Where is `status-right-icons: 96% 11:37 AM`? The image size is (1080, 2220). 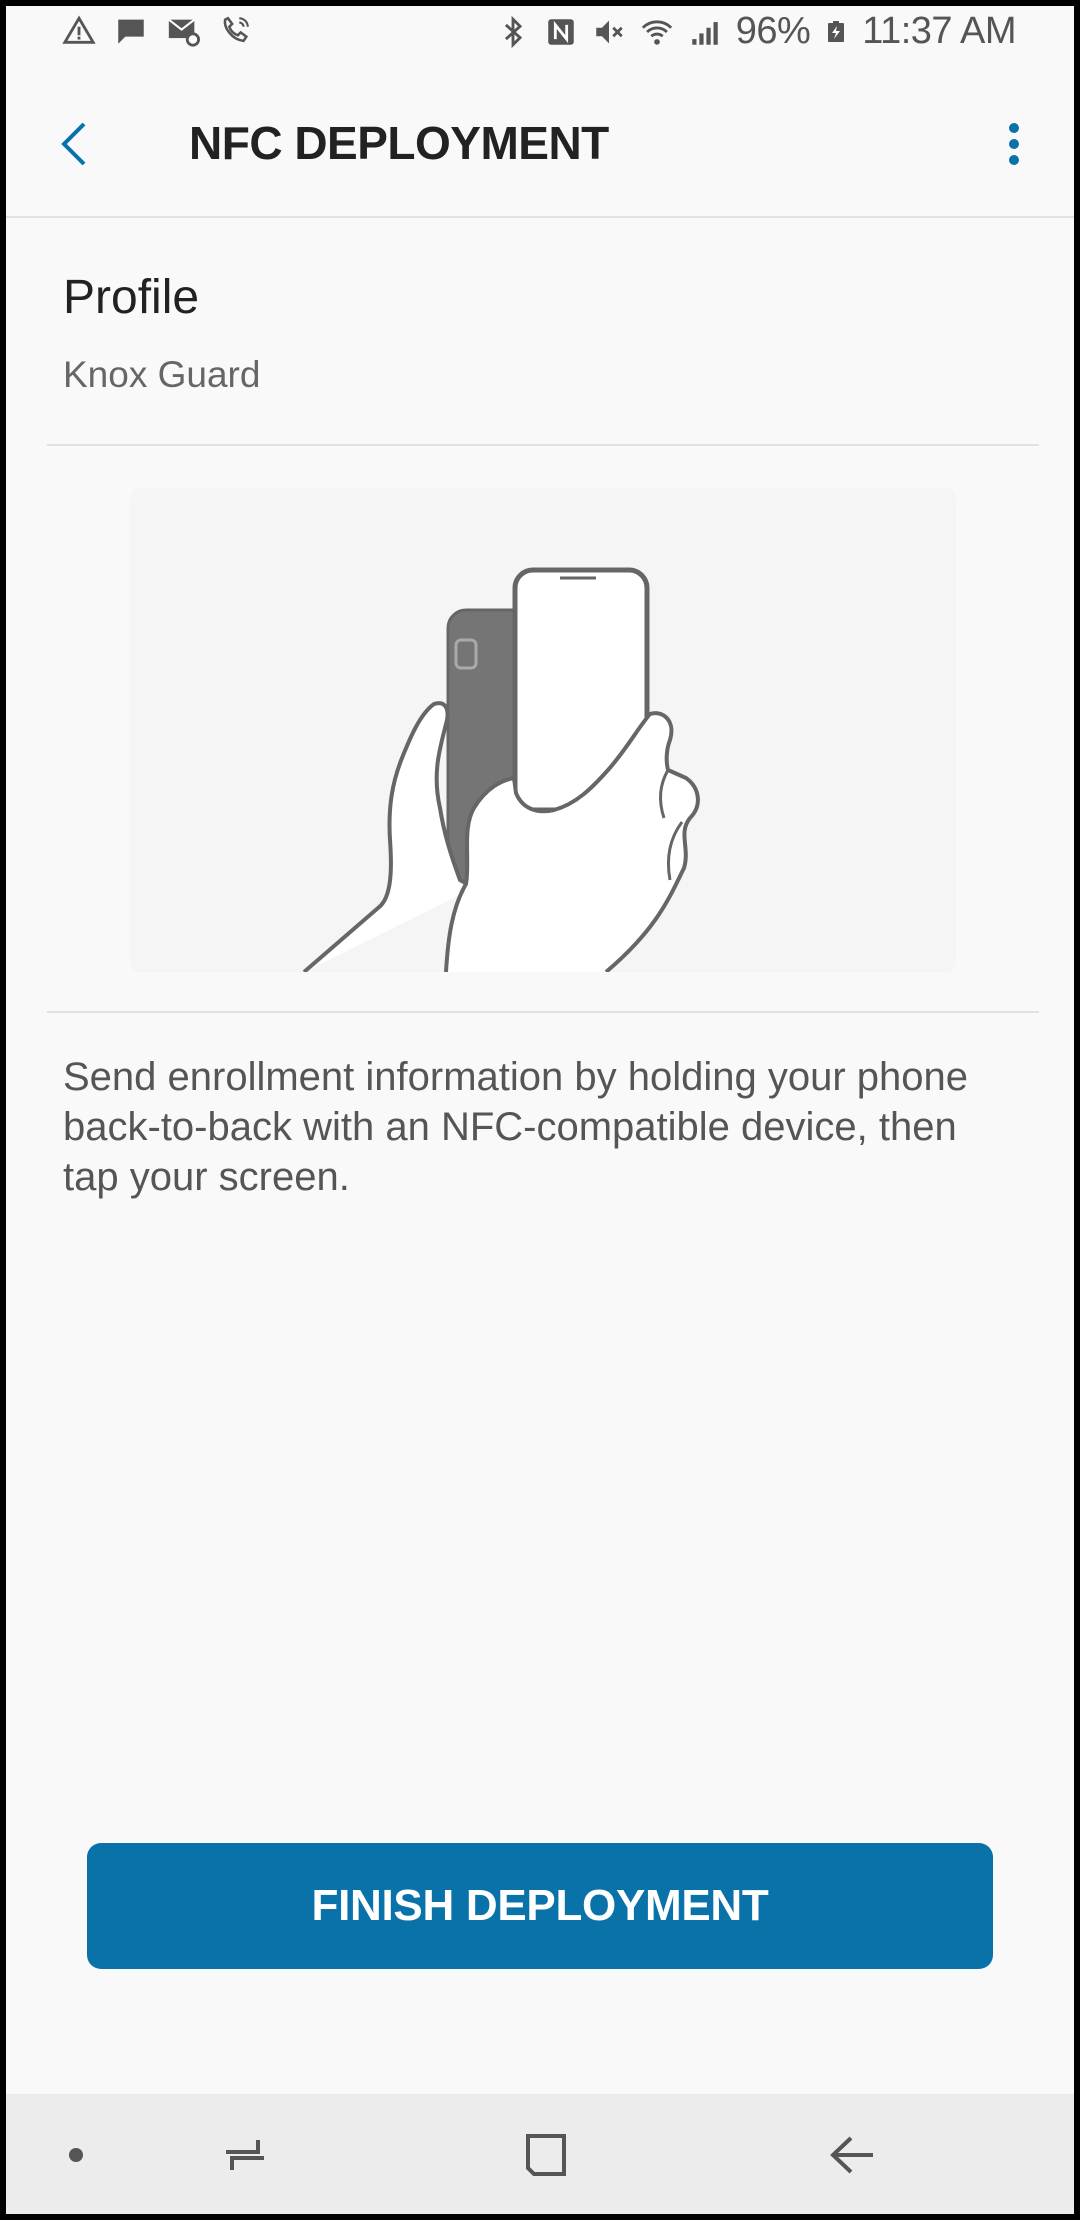 status-right-icons: 96% 11:37 AM is located at coordinates (756, 31).